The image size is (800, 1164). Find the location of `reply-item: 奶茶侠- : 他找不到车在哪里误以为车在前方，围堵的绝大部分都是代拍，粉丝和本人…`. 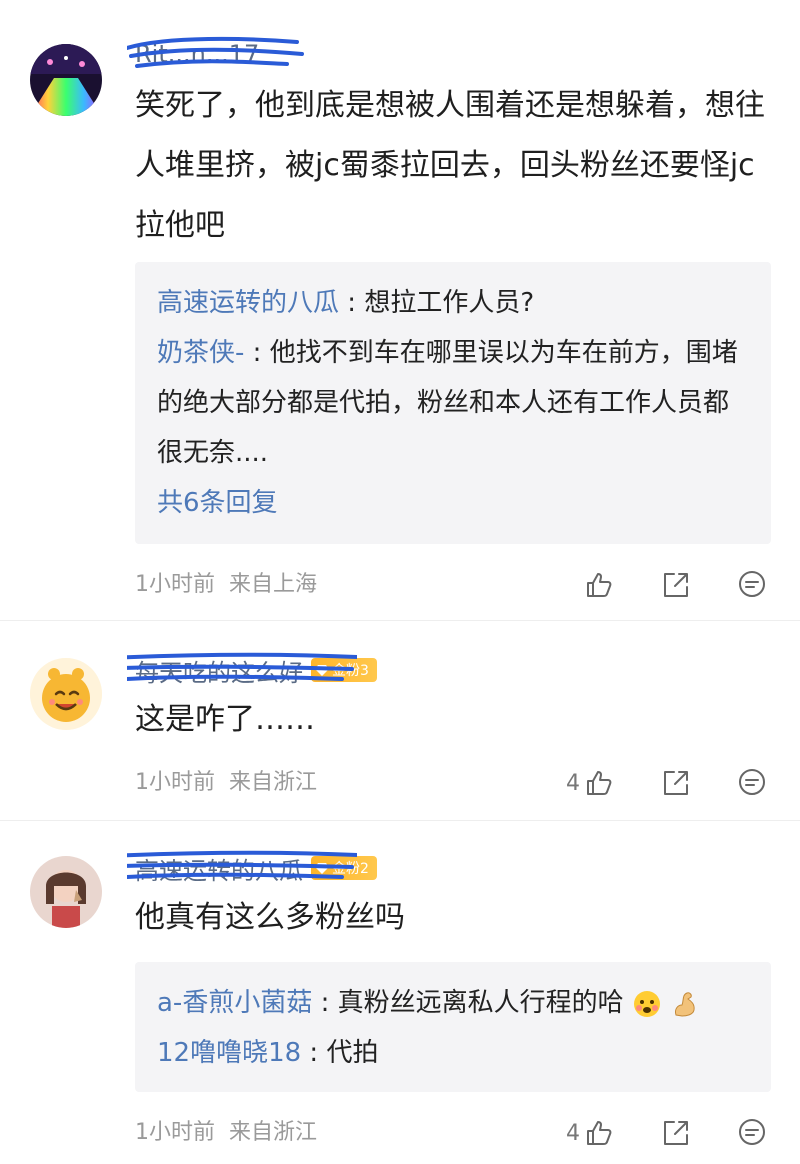

reply-item: 奶茶侠- : 他找不到车在哪里误以为车在前方，围堵的绝大部分都是代拍，粉丝和本人… is located at coordinates (453, 403).